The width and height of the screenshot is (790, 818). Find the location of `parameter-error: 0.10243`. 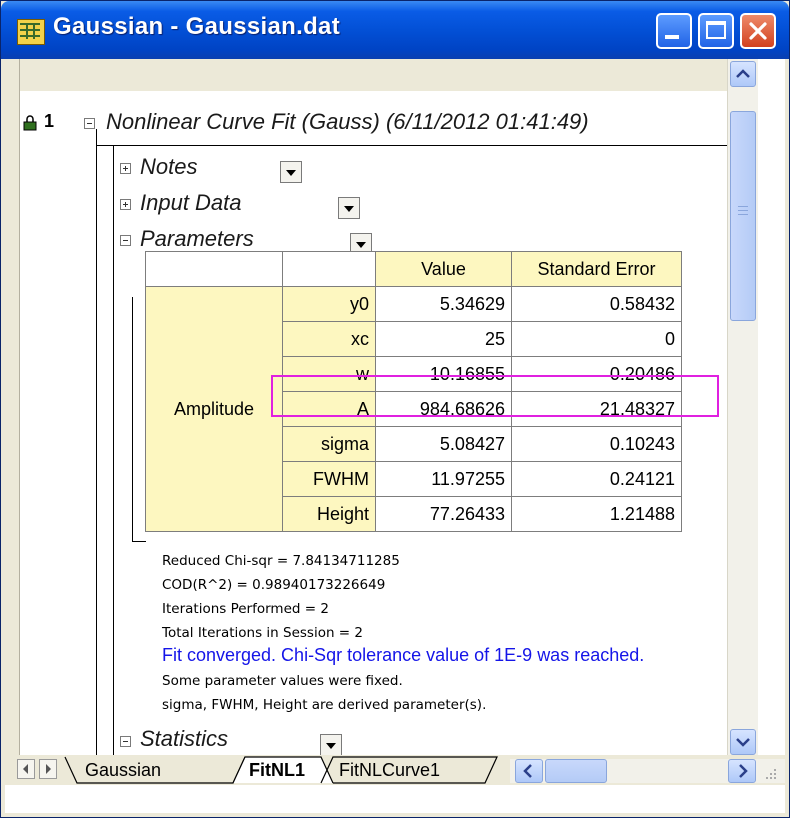

parameter-error: 0.10243 is located at coordinates (596, 444).